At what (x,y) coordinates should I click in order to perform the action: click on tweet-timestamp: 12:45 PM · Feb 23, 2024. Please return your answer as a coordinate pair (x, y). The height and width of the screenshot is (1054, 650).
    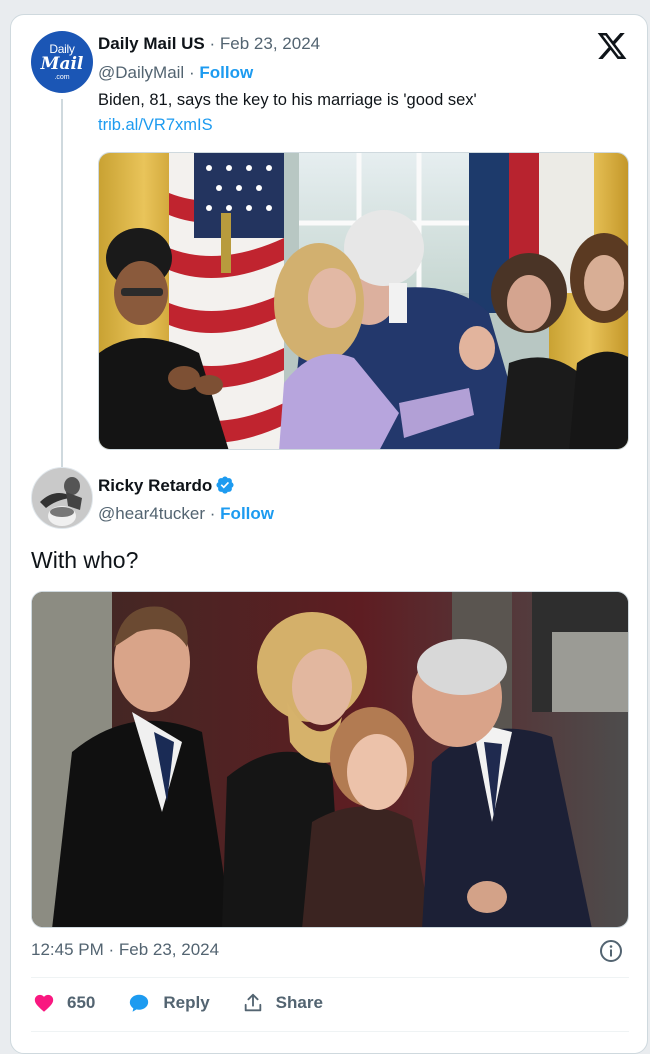
    Looking at the image, I should click on (125, 950).